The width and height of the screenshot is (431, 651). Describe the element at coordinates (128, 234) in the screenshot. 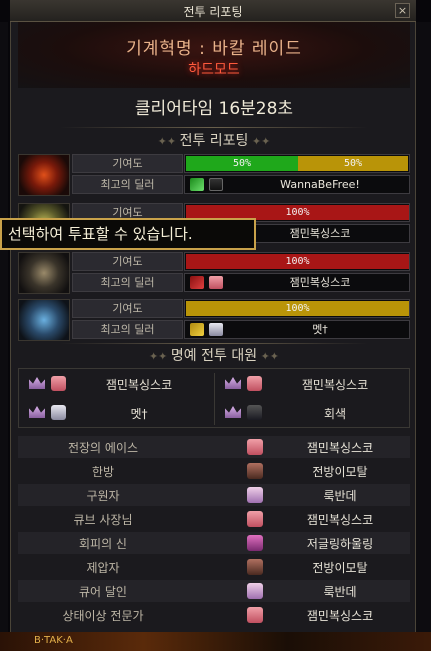

I see `vote-tooltip: 선택하여 투표할 수 있습니다.` at that location.